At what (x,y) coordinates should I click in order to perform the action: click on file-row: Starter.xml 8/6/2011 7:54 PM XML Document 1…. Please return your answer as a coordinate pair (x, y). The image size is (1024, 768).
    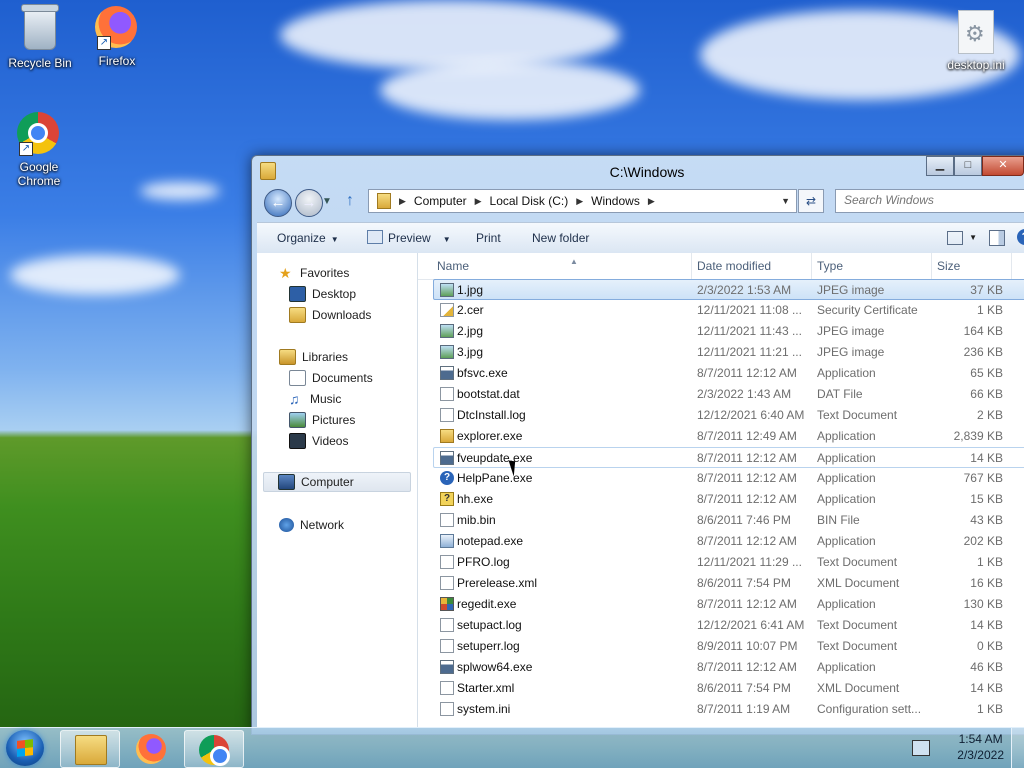
    Looking at the image, I should click on (721, 688).